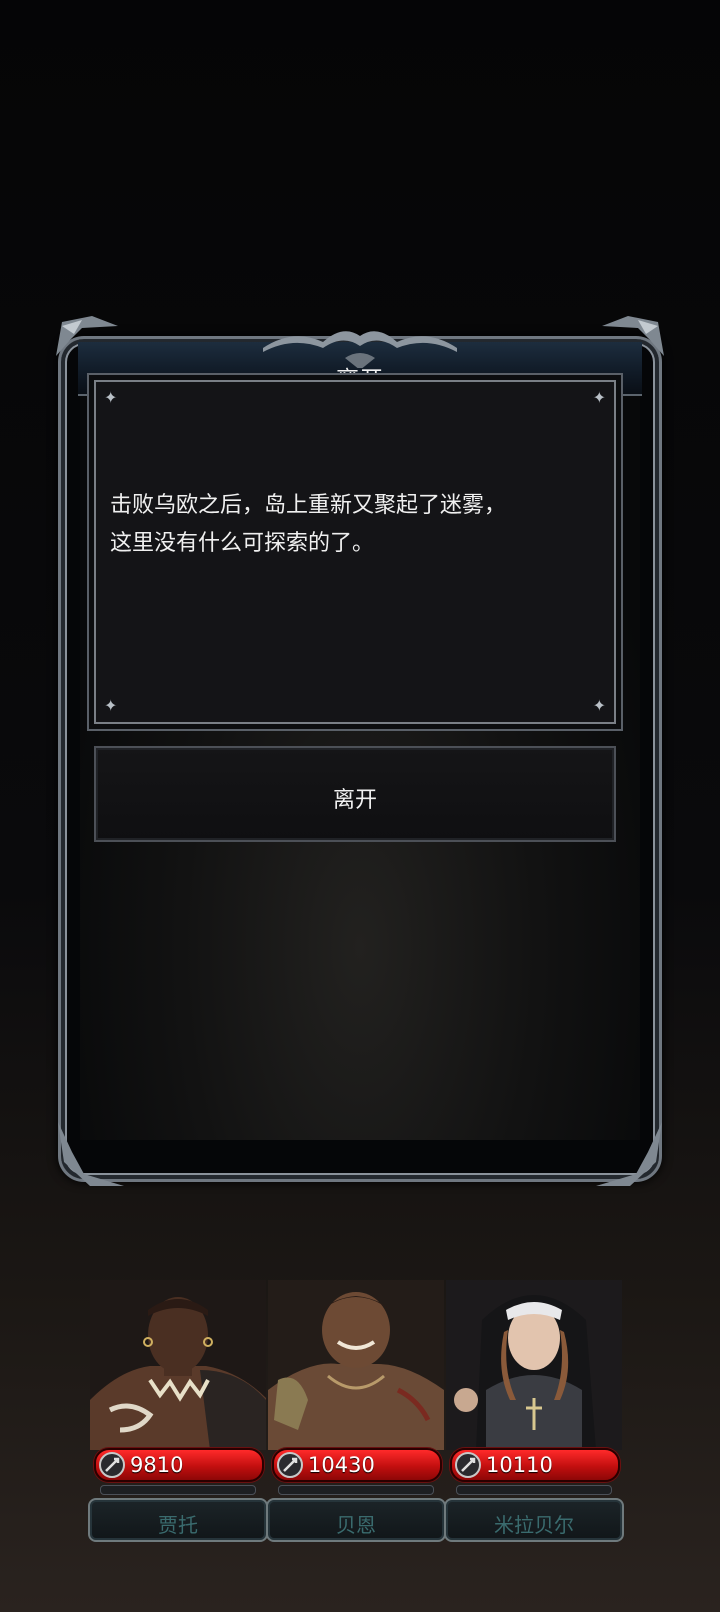 The image size is (720, 1612). Describe the element at coordinates (360, 349) in the screenshot. I see `title-ornament-icon` at that location.